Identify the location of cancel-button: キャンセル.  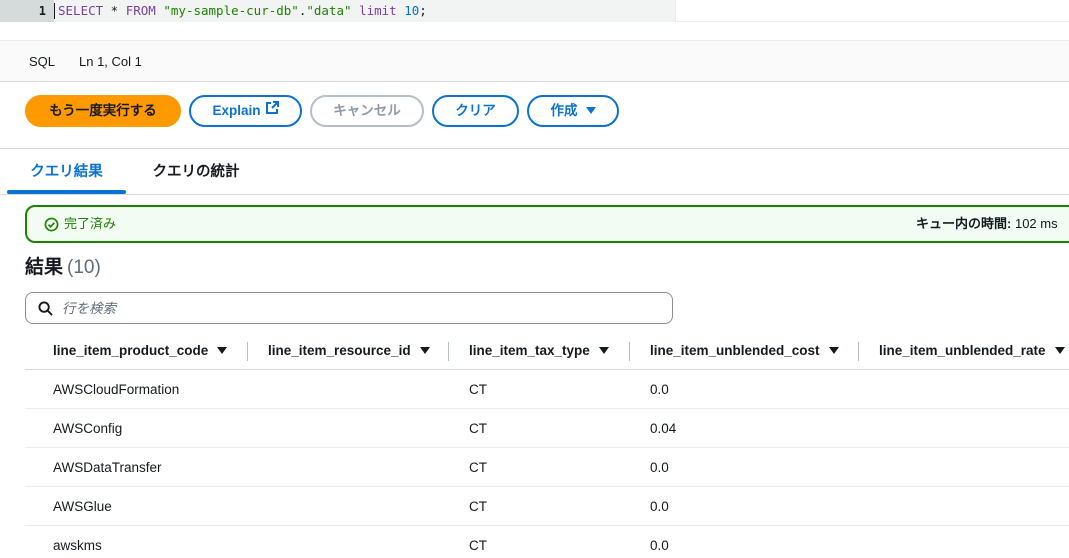
(367, 111).